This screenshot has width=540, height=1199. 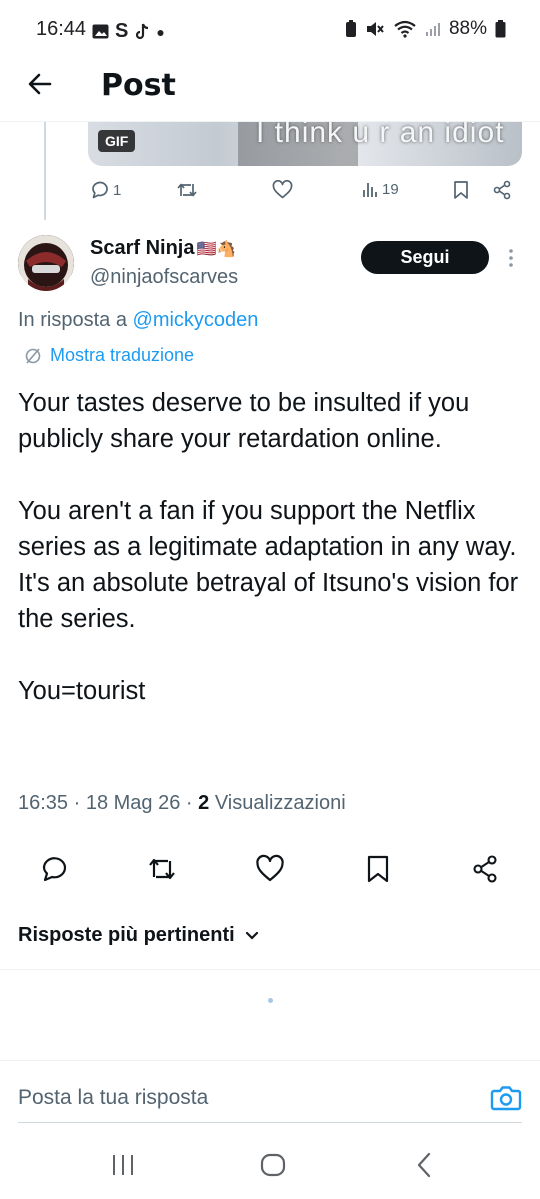 I want to click on like-button, so click(x=282, y=190).